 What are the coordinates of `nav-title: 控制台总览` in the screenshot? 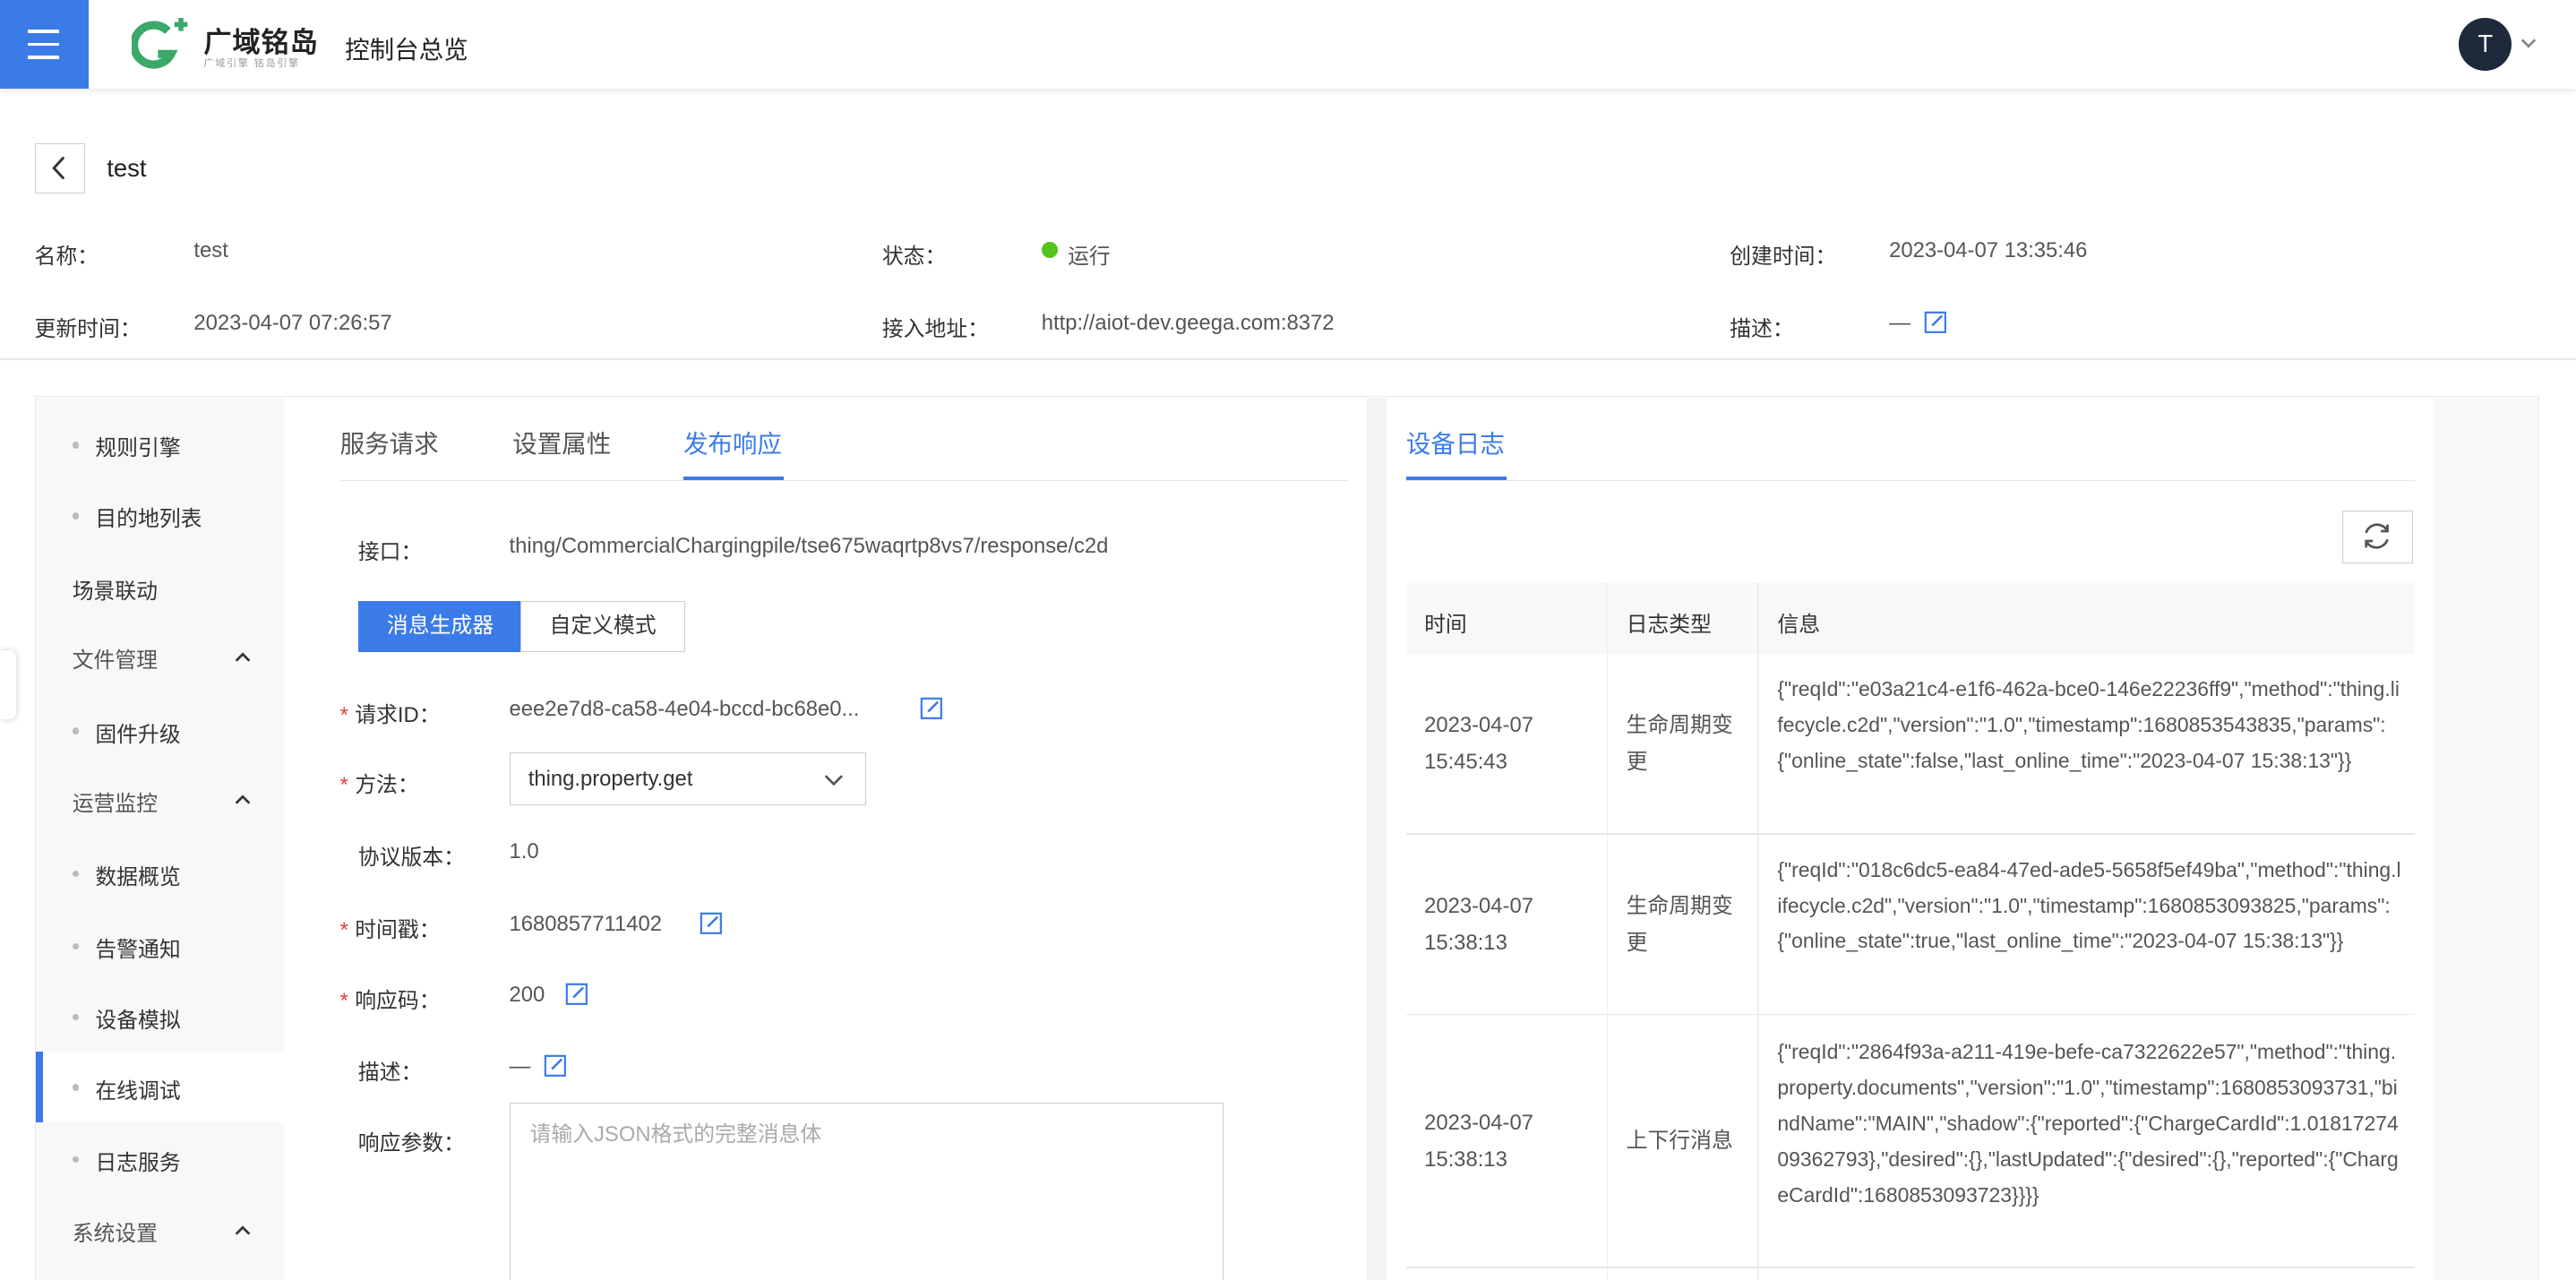 It's located at (406, 47).